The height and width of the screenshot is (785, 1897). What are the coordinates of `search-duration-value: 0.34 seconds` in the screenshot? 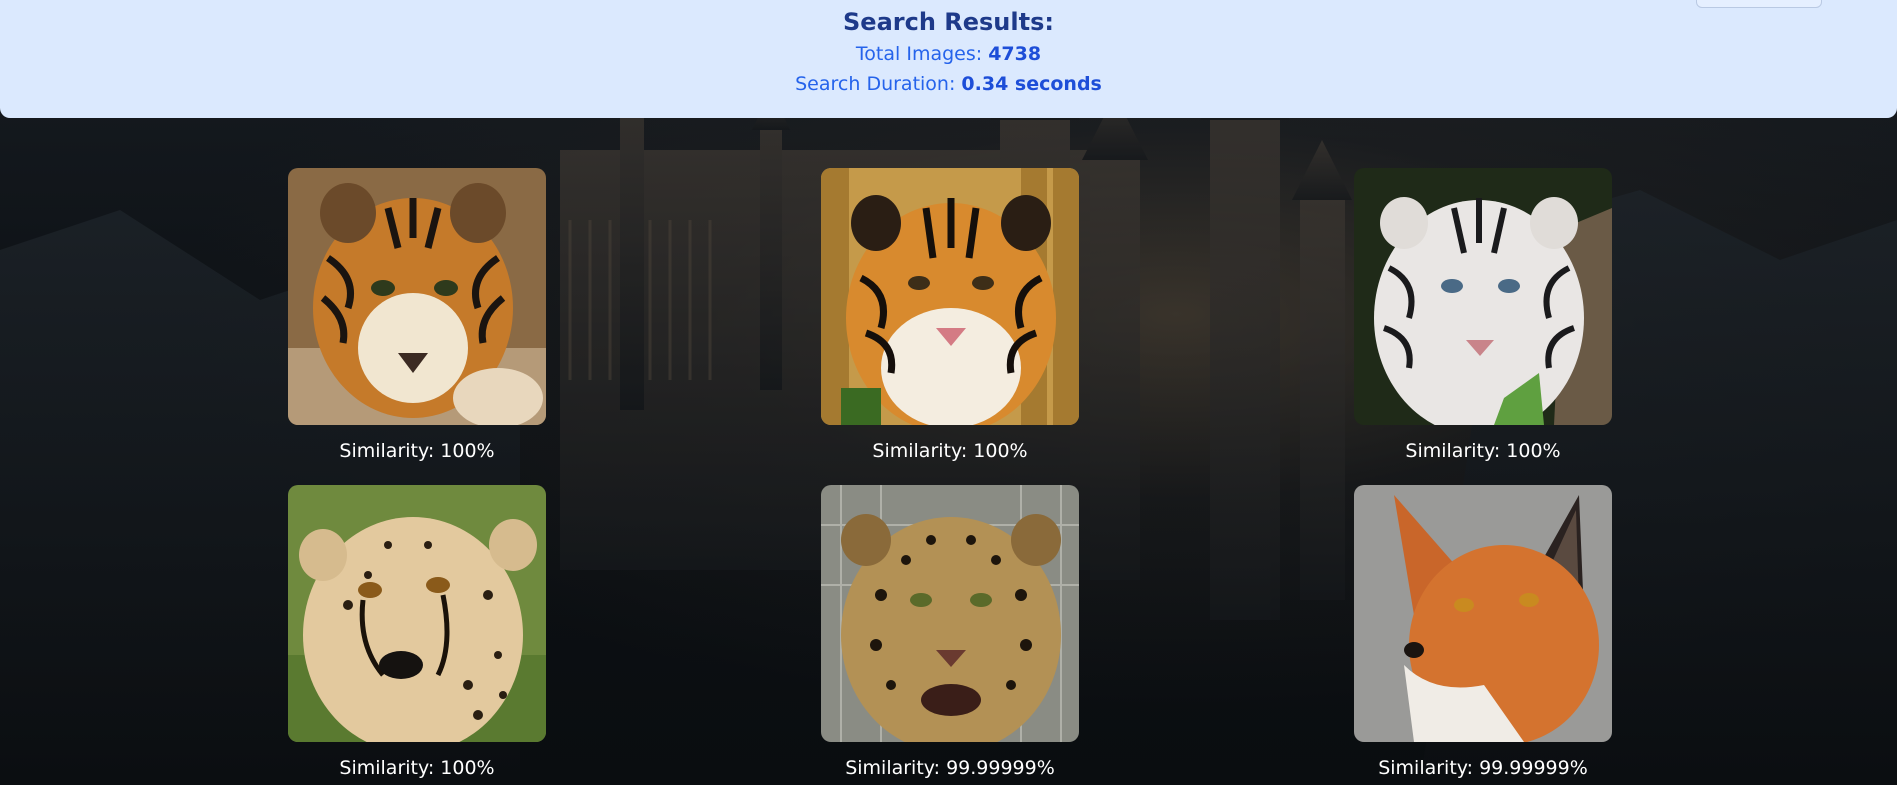 It's located at (1031, 84).